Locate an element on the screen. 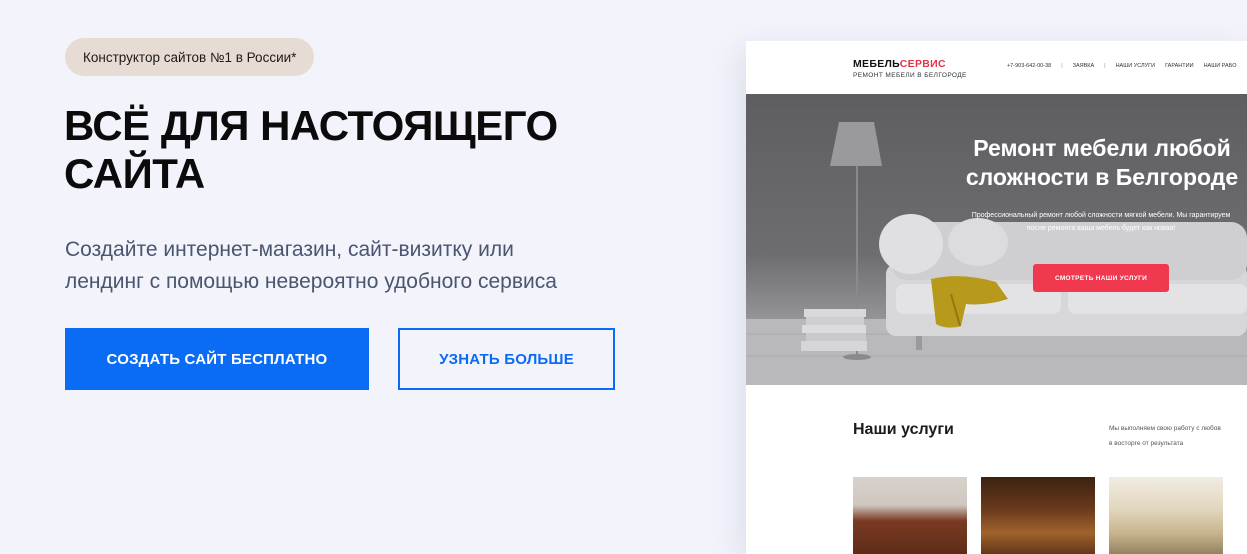  promo-badge-text: Конструктор сайтов №1 в России* is located at coordinates (190, 57).